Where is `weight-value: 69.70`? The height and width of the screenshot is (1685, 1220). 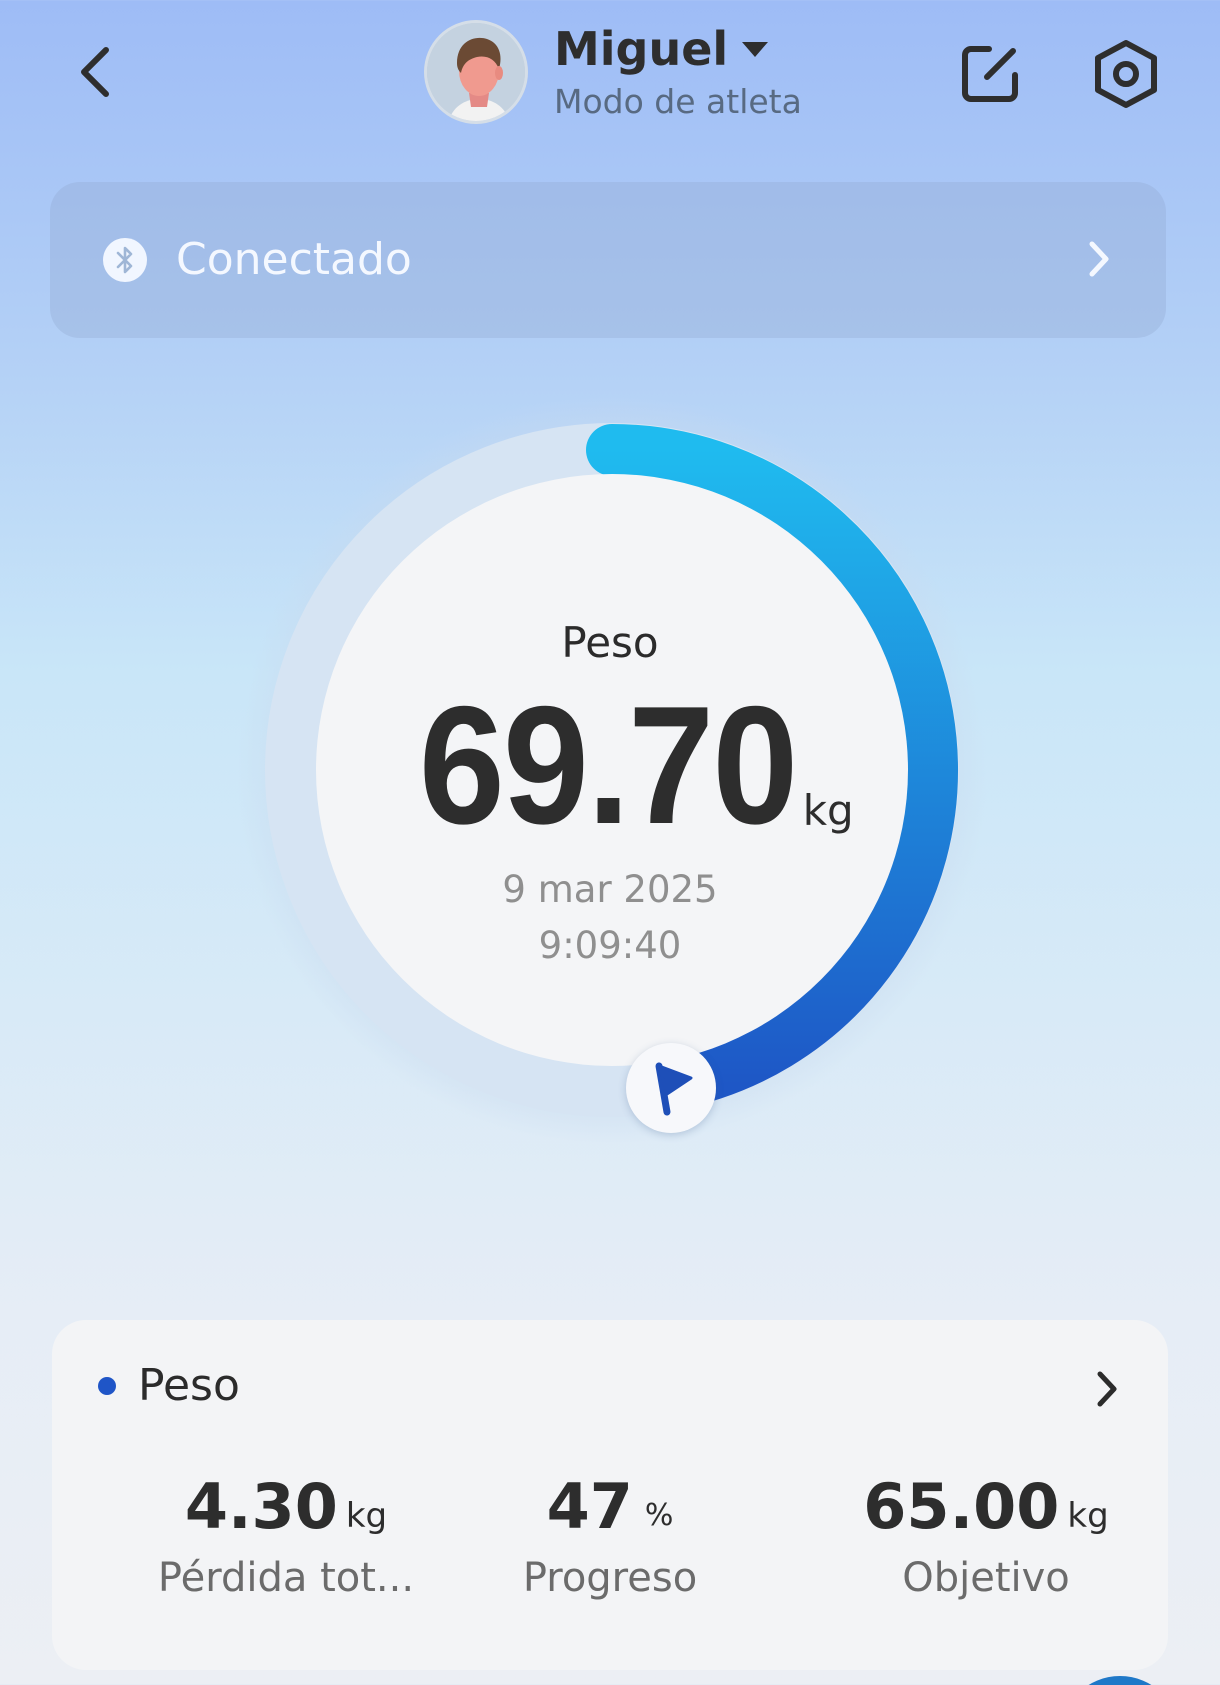 weight-value: 69.70 is located at coordinates (608, 765).